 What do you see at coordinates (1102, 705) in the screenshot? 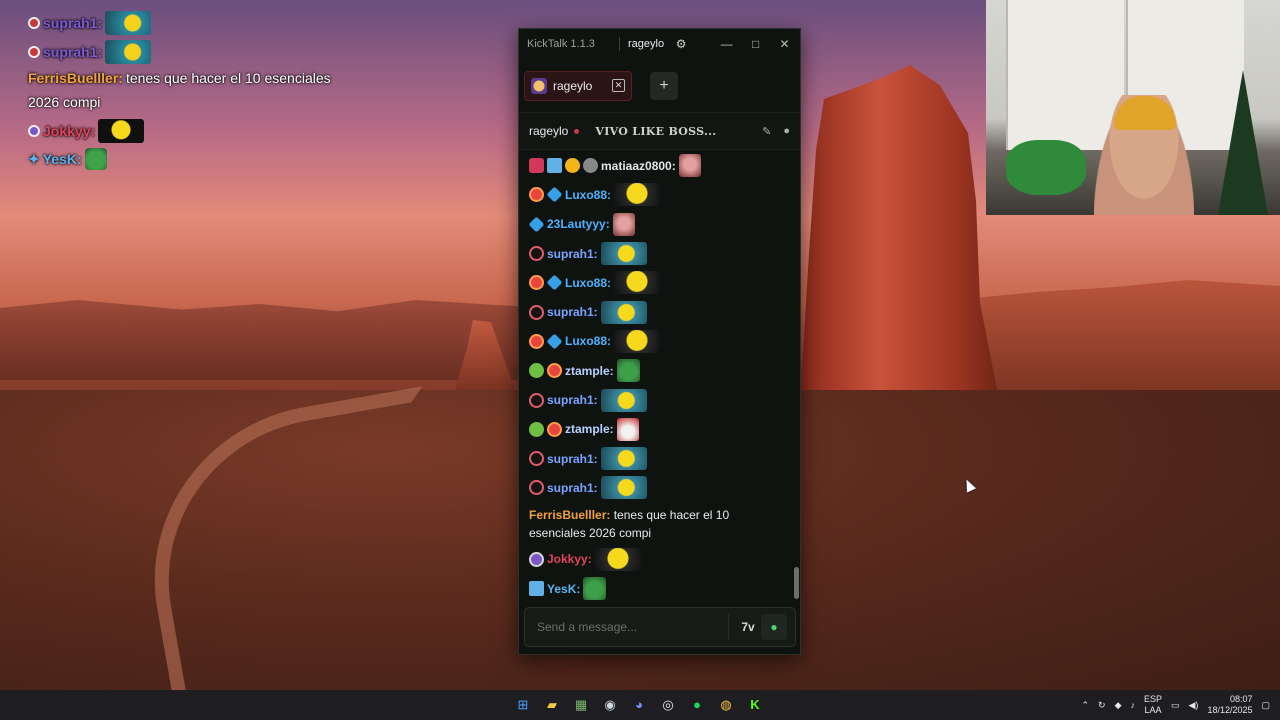
I see `sync-icon: ↻` at bounding box center [1102, 705].